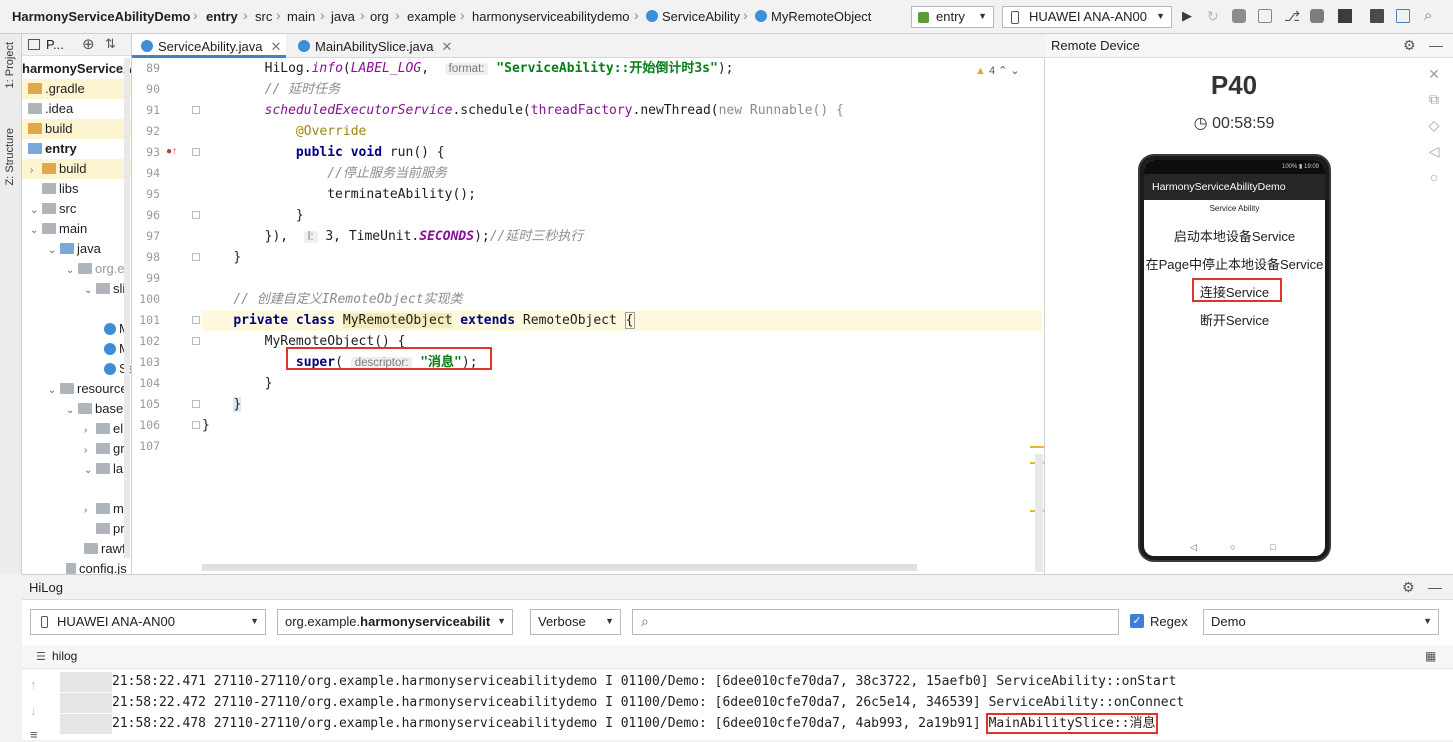 The image size is (1453, 742). What do you see at coordinates (76, 289) in the screenshot?
I see `tree-item-slice: ⌄ sli` at bounding box center [76, 289].